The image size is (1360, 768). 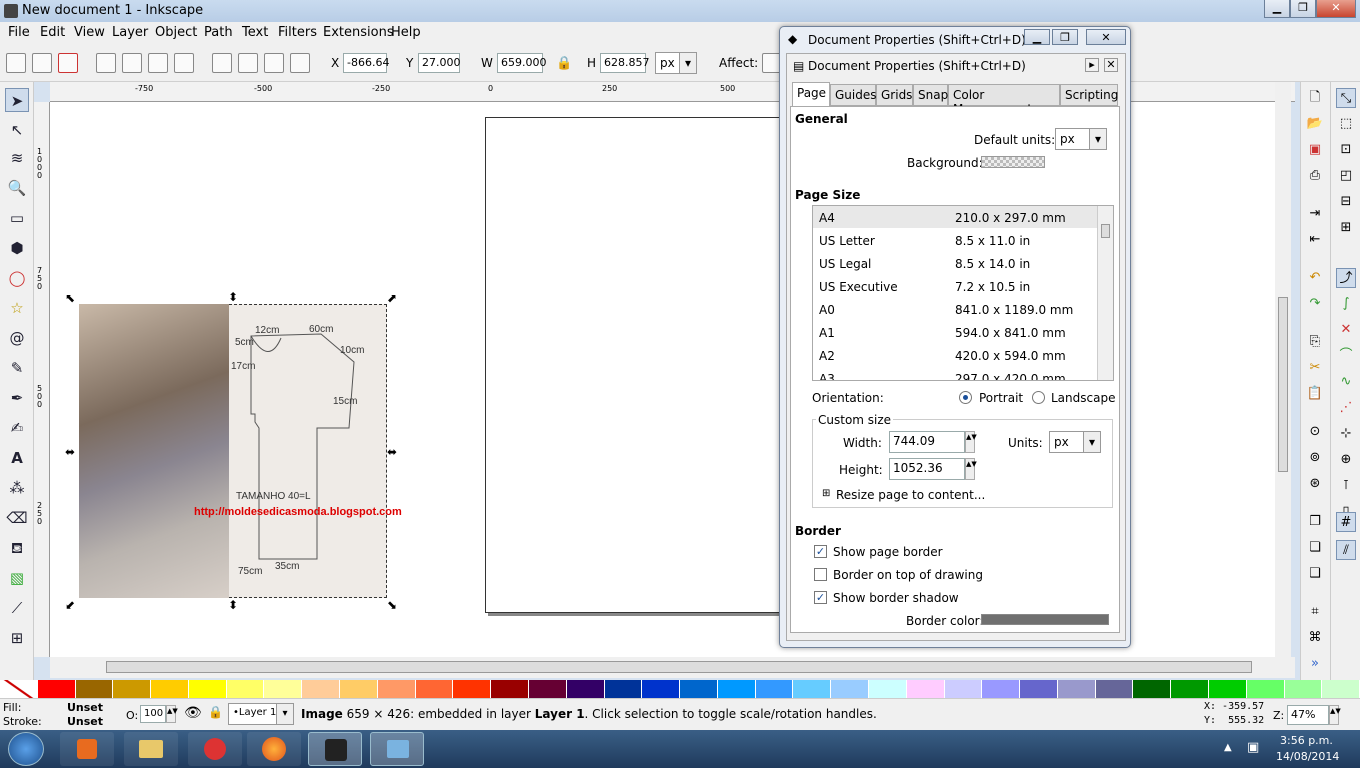 What do you see at coordinates (1346, 522) in the screenshot?
I see `snap-grids-icon: #` at bounding box center [1346, 522].